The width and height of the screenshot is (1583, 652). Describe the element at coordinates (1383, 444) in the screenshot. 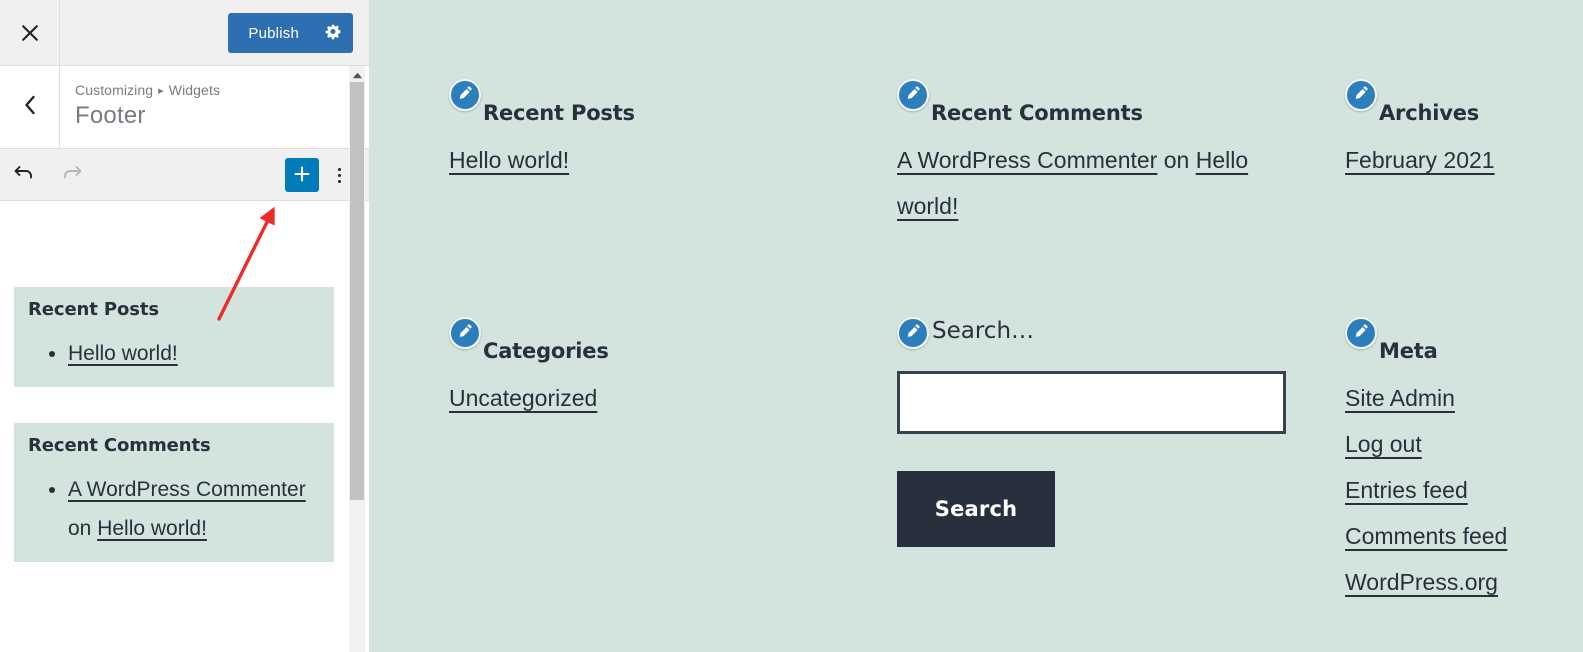

I see `preview-link-log-out: Log out` at that location.